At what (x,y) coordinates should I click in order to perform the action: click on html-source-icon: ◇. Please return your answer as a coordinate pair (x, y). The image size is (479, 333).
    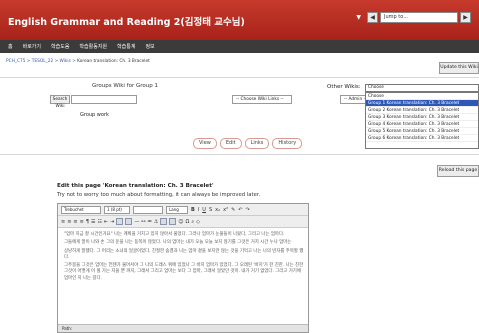
    Looking at the image, I should click on (198, 222).